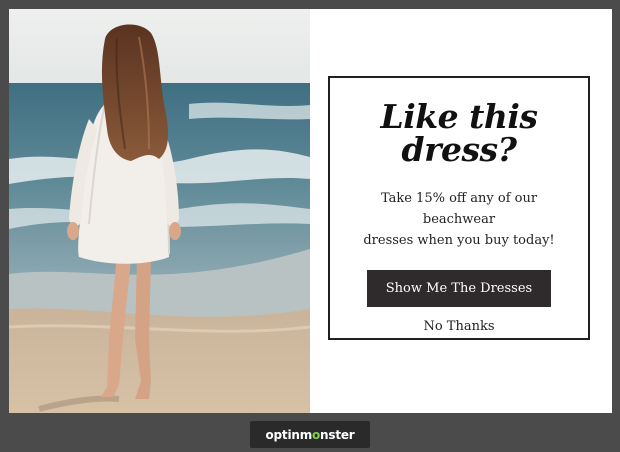 The height and width of the screenshot is (452, 620). Describe the element at coordinates (459, 240) in the screenshot. I see `offer-description-line-2: dresses when you buy today!` at that location.